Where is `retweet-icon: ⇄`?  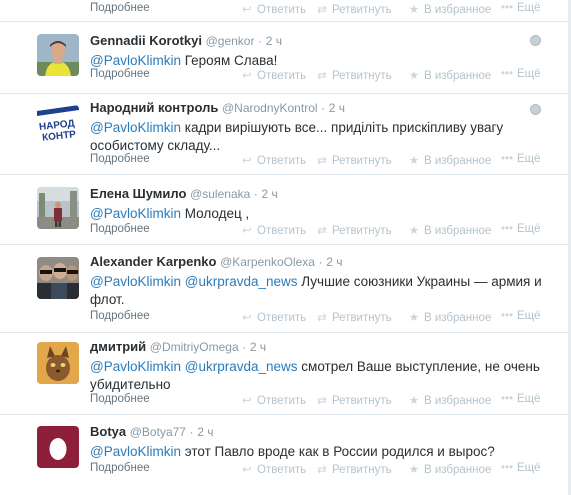 retweet-icon: ⇄ is located at coordinates (322, 401).